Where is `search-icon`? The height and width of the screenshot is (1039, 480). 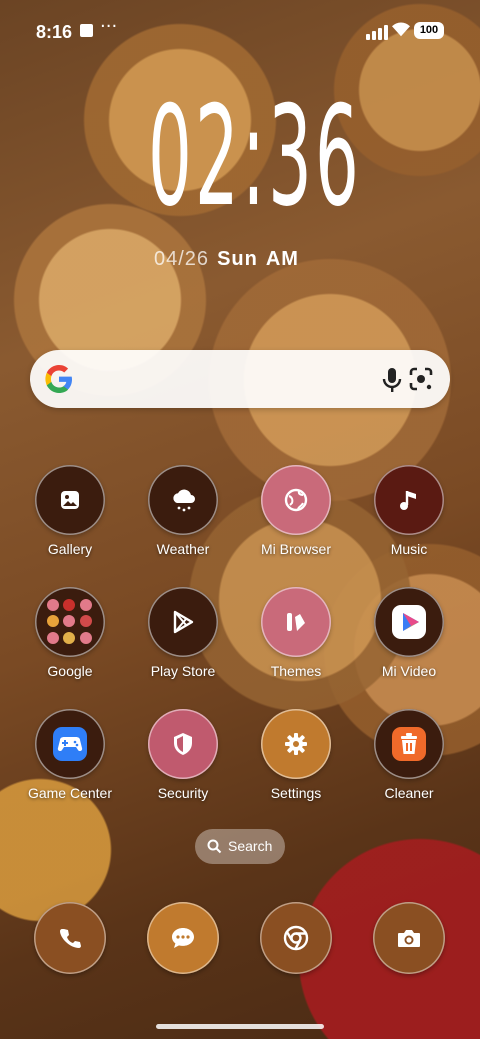
search-icon is located at coordinates (214, 846).